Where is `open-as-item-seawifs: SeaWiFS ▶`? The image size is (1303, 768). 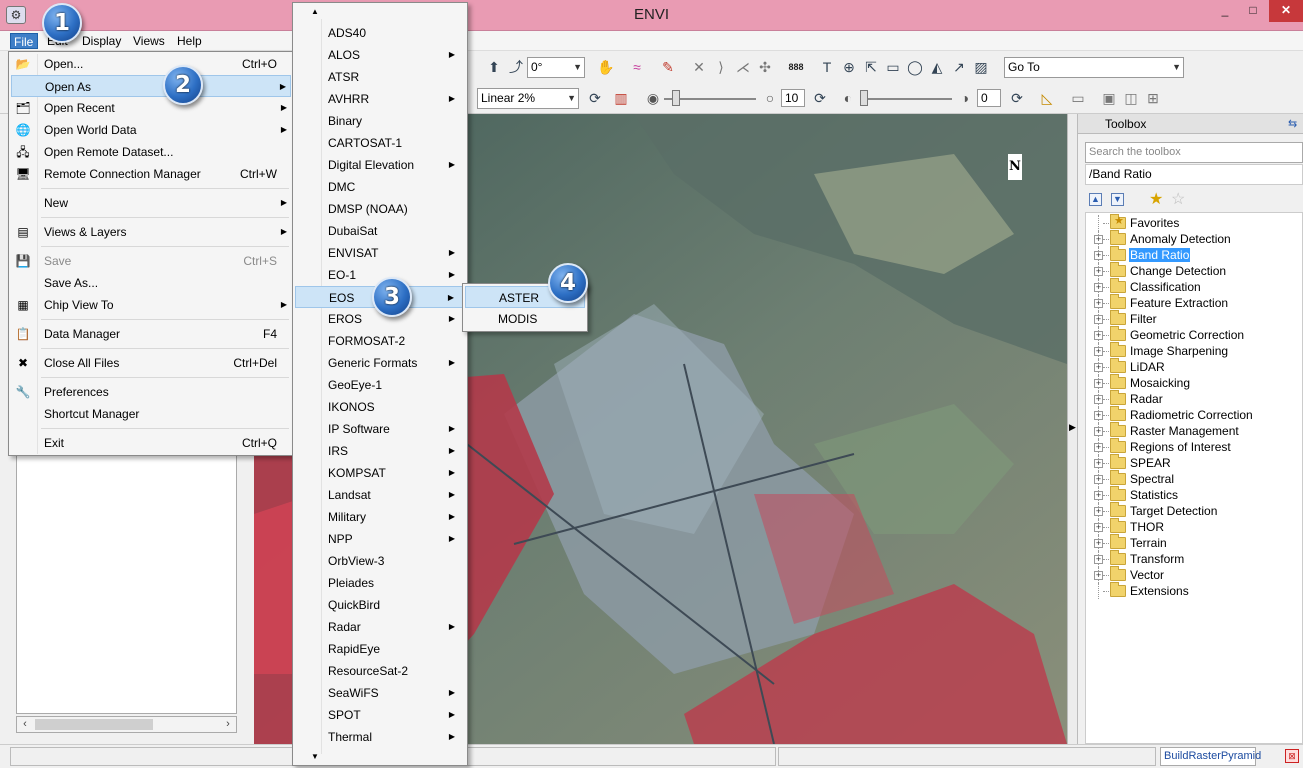 open-as-item-seawifs: SeaWiFS ▶ is located at coordinates (380, 693).